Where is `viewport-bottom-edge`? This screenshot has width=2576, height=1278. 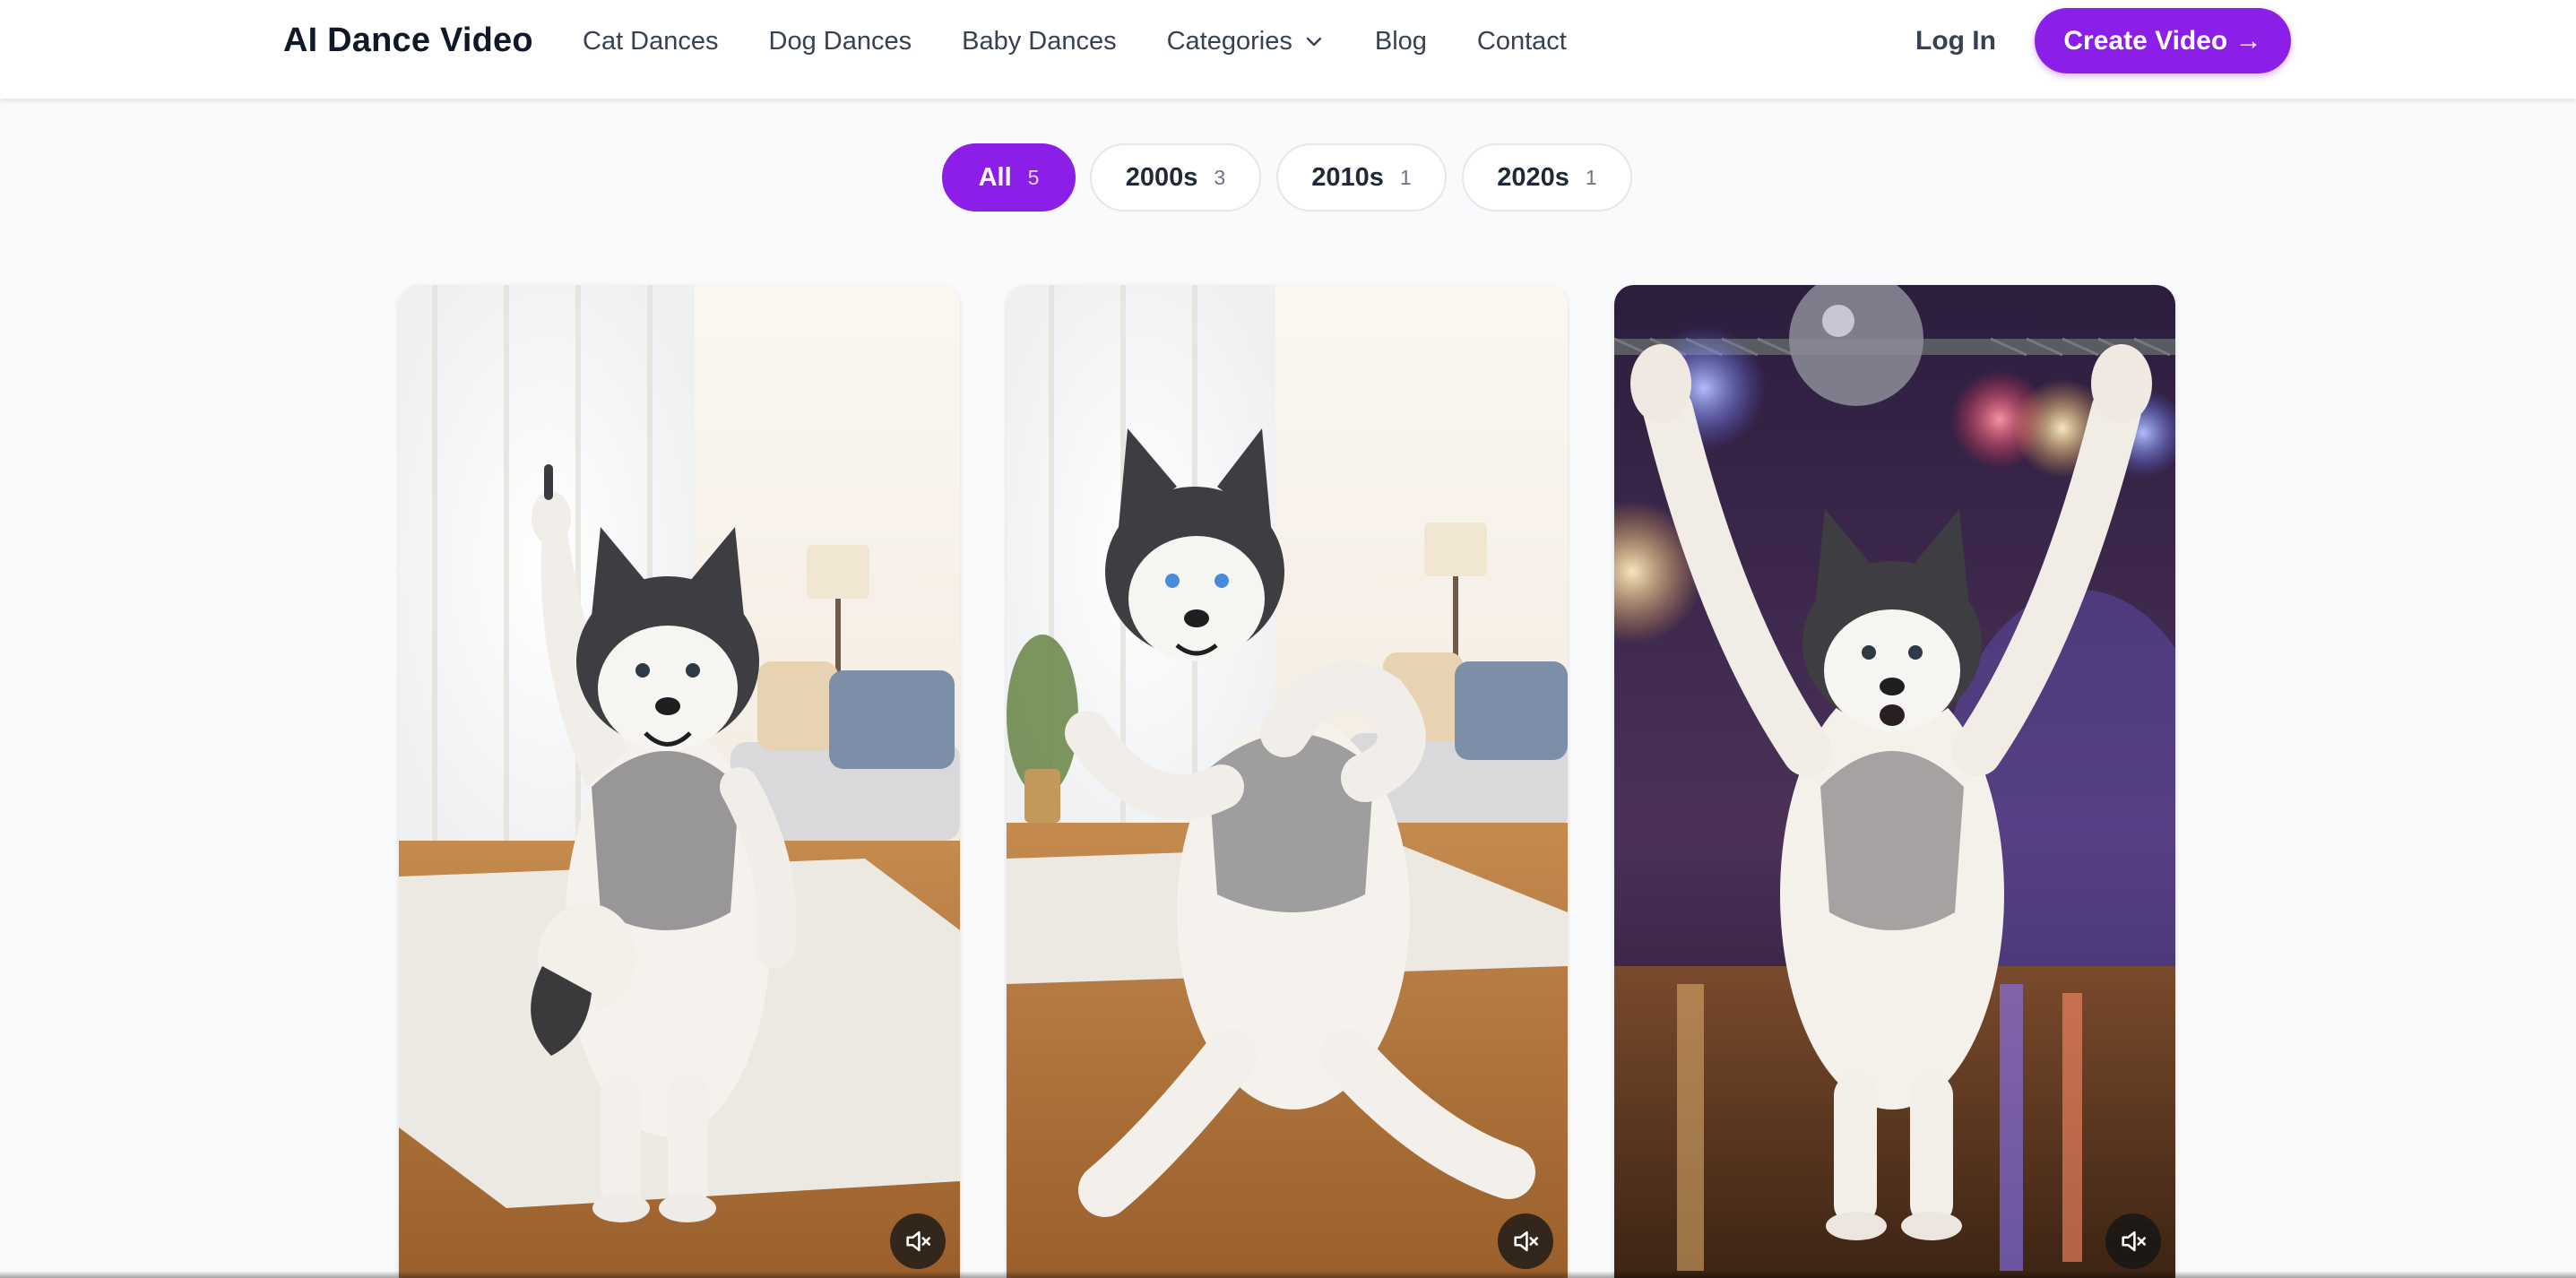 viewport-bottom-edge is located at coordinates (1288, 1274).